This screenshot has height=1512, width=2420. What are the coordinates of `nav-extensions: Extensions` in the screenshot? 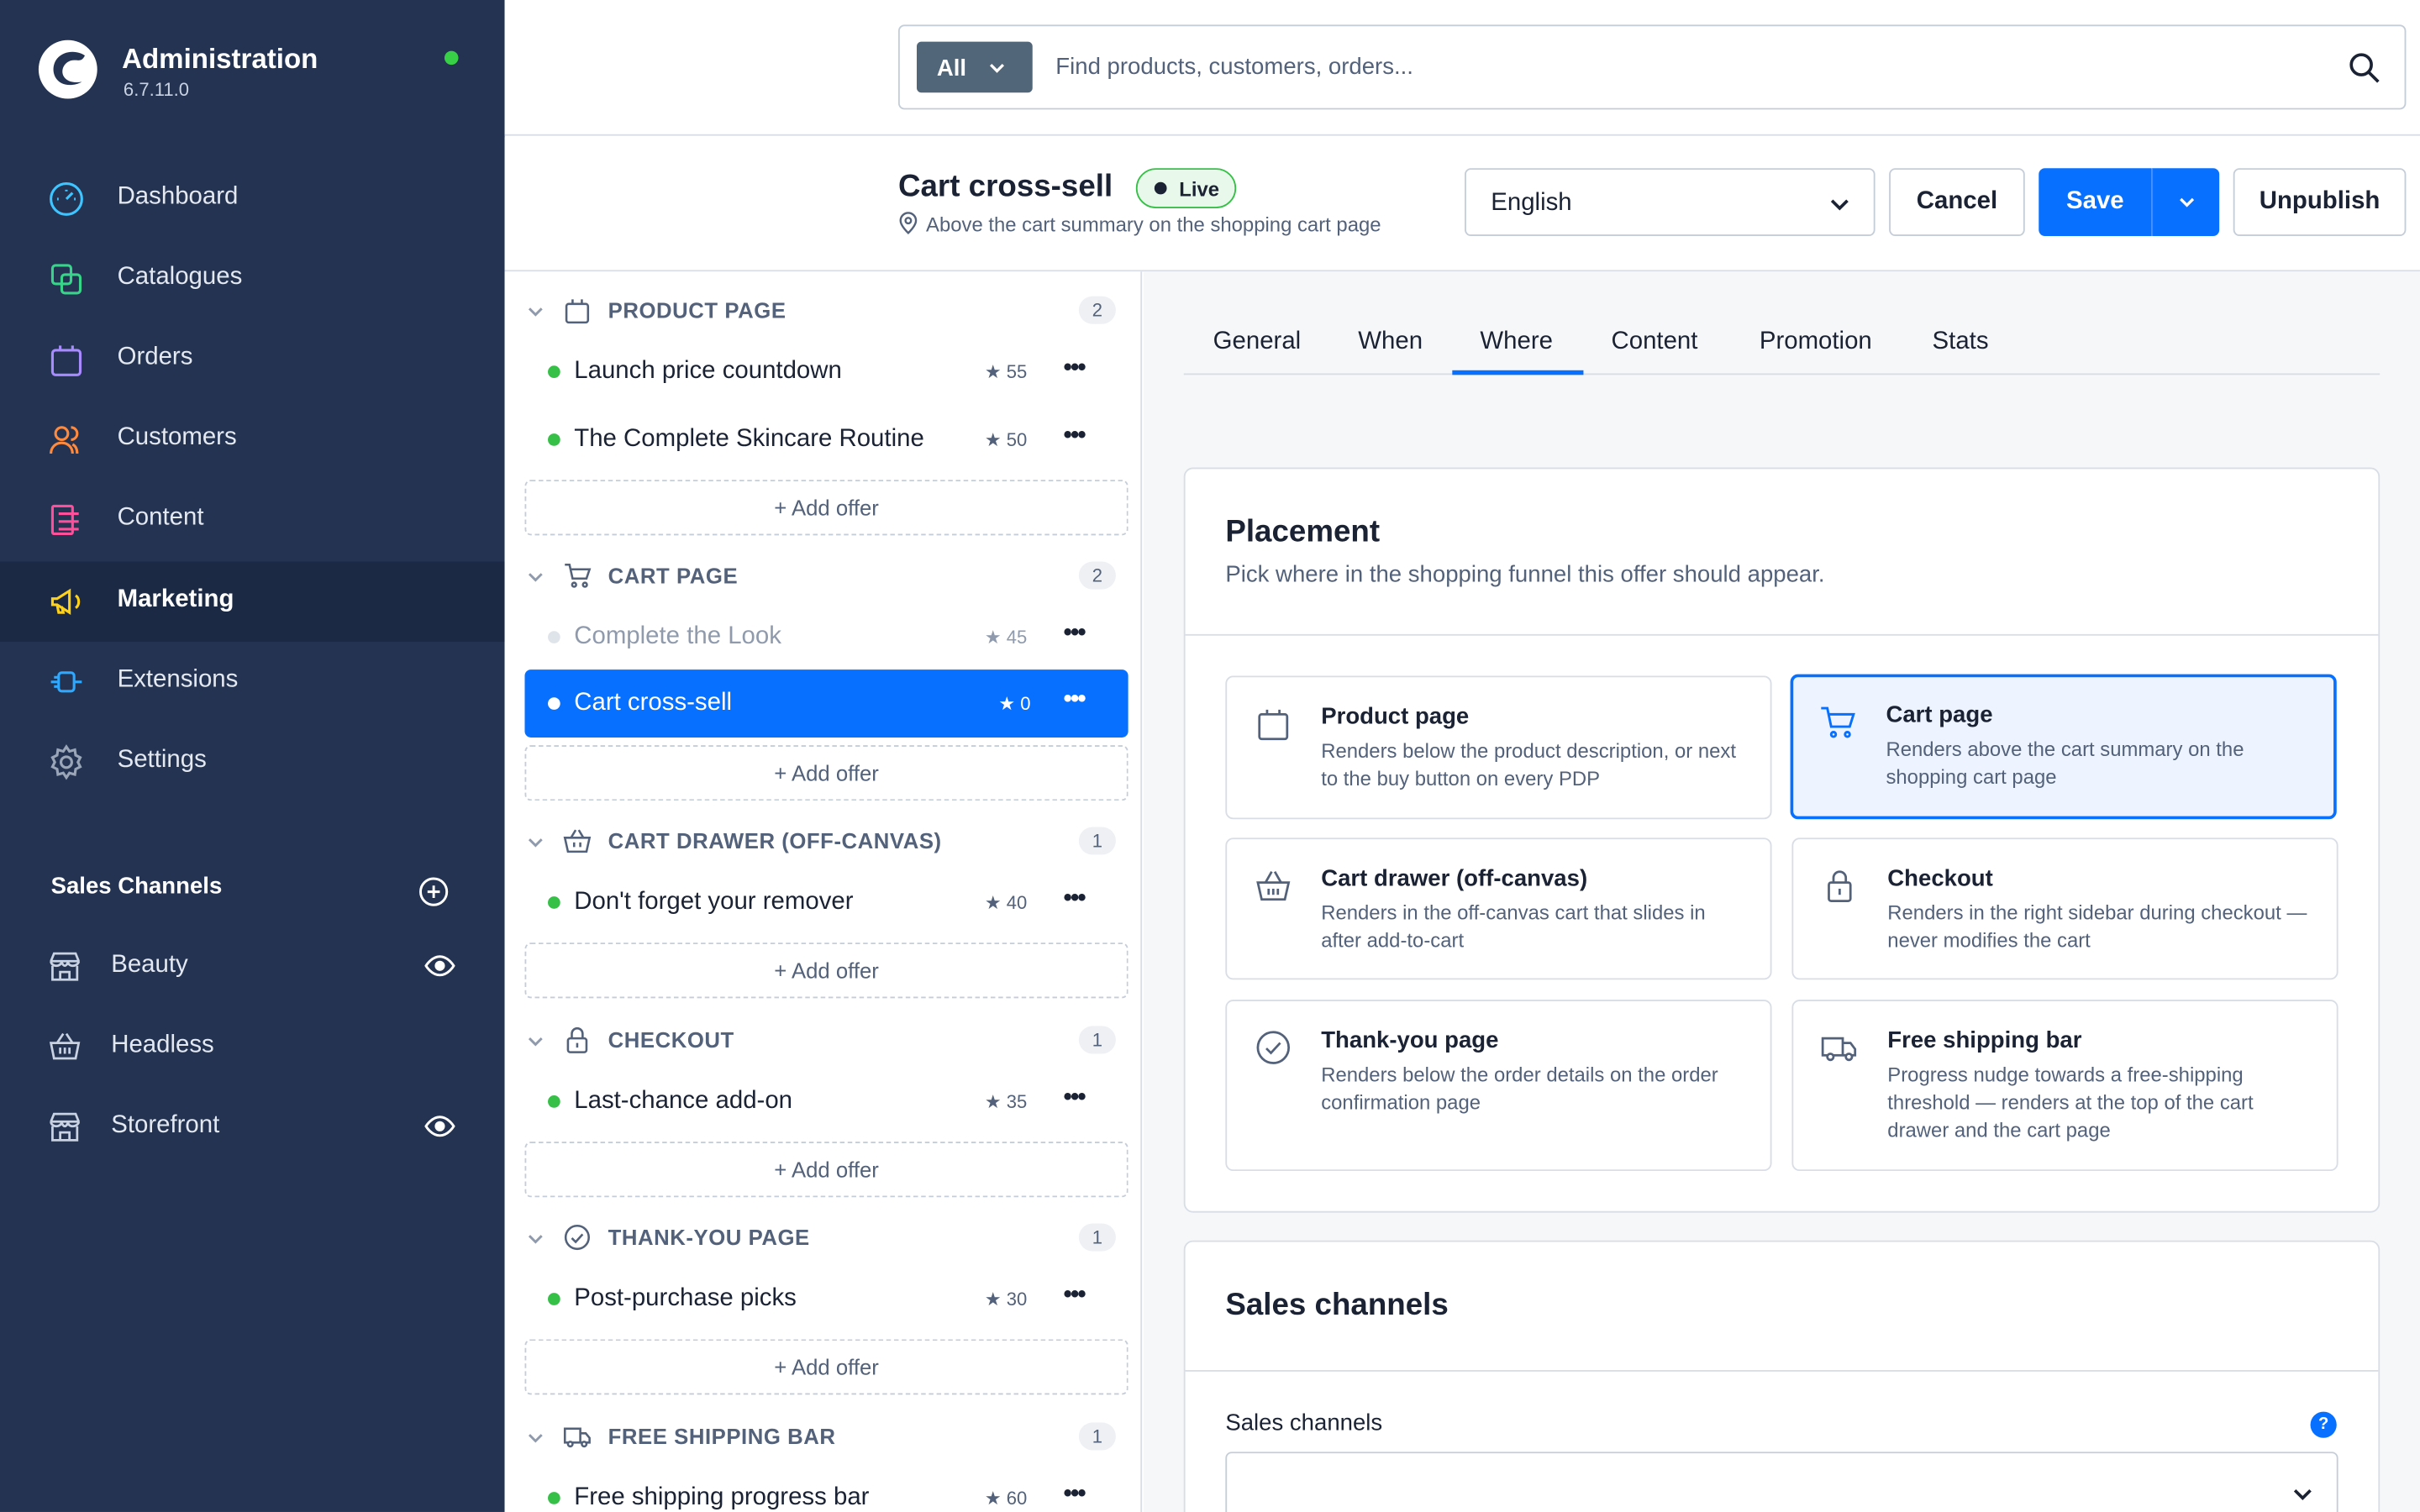 It's located at (253, 682).